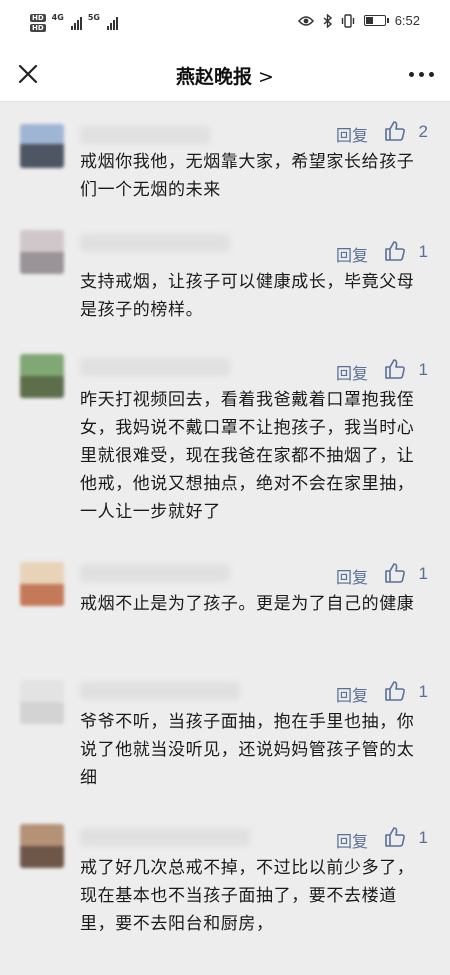  What do you see at coordinates (421, 74) in the screenshot?
I see `more-icon` at bounding box center [421, 74].